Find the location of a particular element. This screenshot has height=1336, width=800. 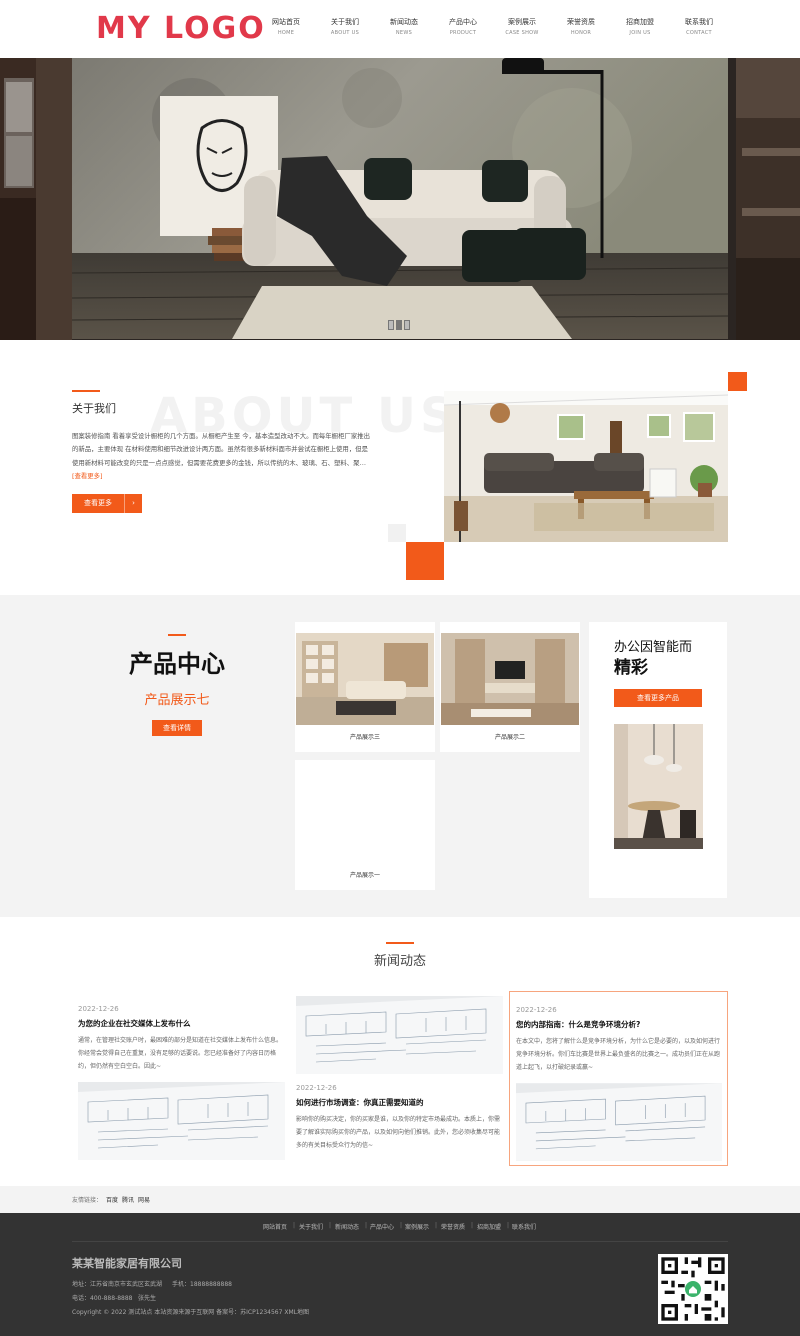

about-more-button-label: 查看更多 is located at coordinates (98, 503).